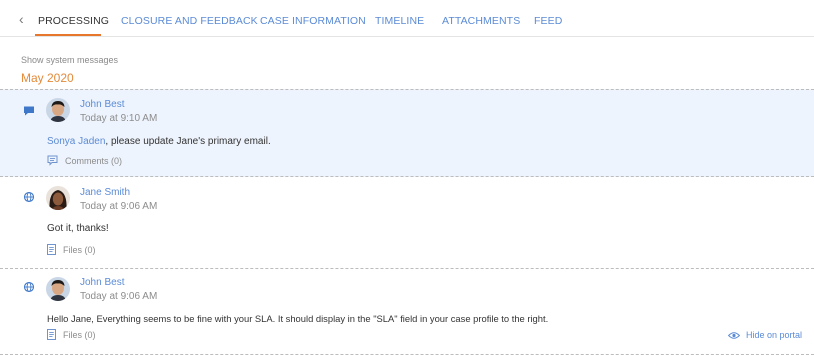 This screenshot has height=355, width=814. I want to click on tab-processing: PROCESSING, so click(73, 21).